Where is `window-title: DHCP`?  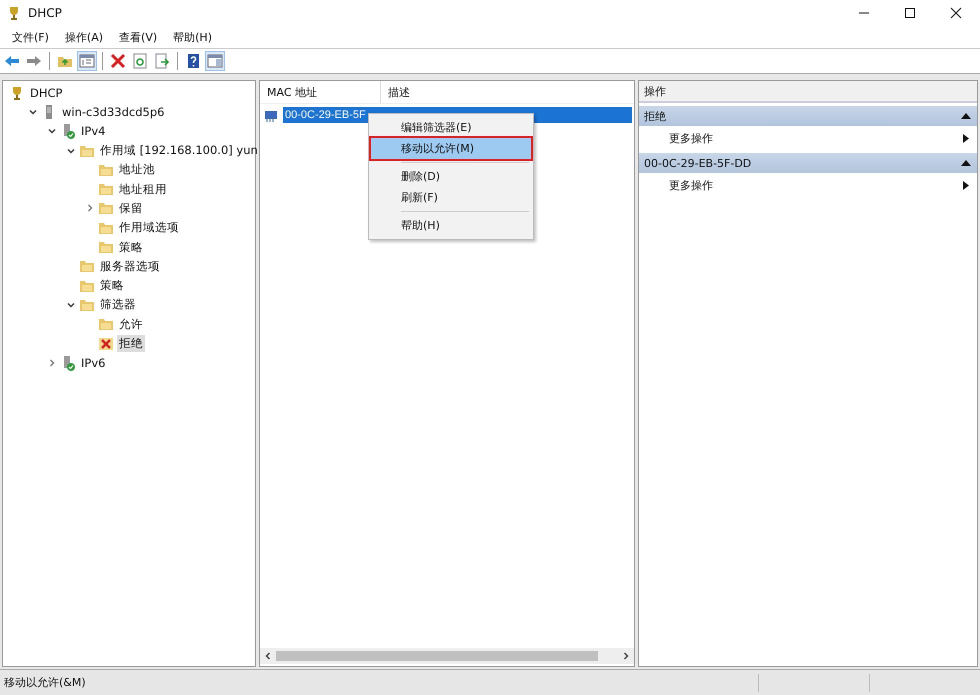 window-title: DHCP is located at coordinates (45, 13).